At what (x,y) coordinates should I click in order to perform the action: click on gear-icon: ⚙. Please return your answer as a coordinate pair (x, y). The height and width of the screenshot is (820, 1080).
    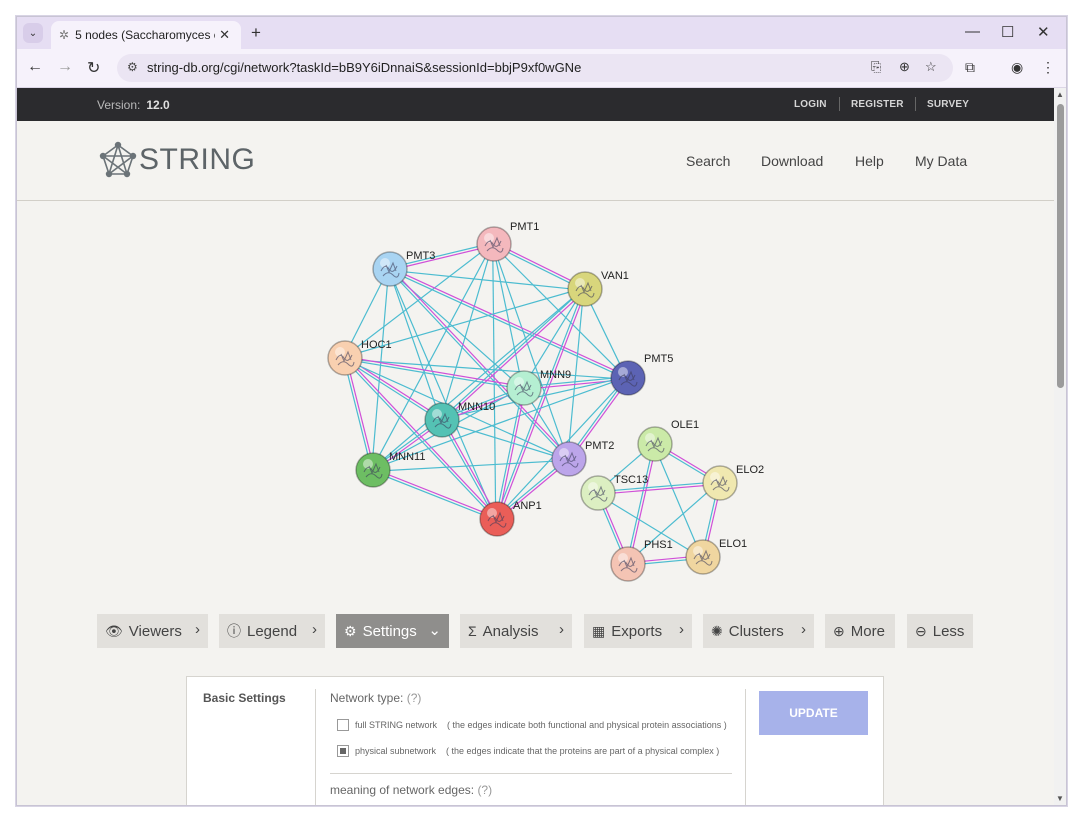
    Looking at the image, I should click on (350, 630).